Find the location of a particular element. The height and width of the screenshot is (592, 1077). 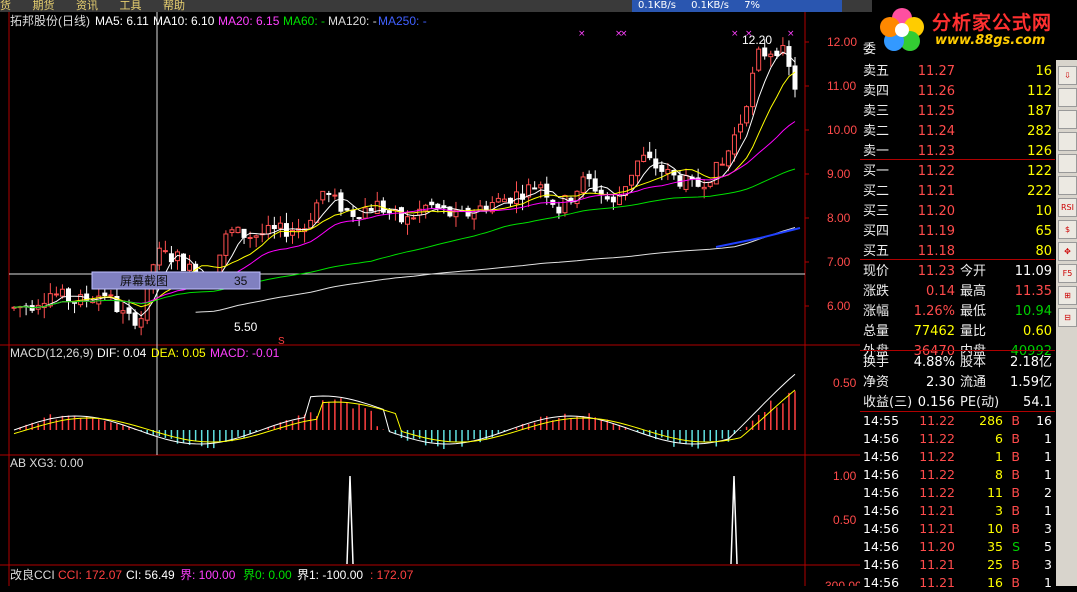

bid-row-volume: 222 is located at coordinates (1039, 191).